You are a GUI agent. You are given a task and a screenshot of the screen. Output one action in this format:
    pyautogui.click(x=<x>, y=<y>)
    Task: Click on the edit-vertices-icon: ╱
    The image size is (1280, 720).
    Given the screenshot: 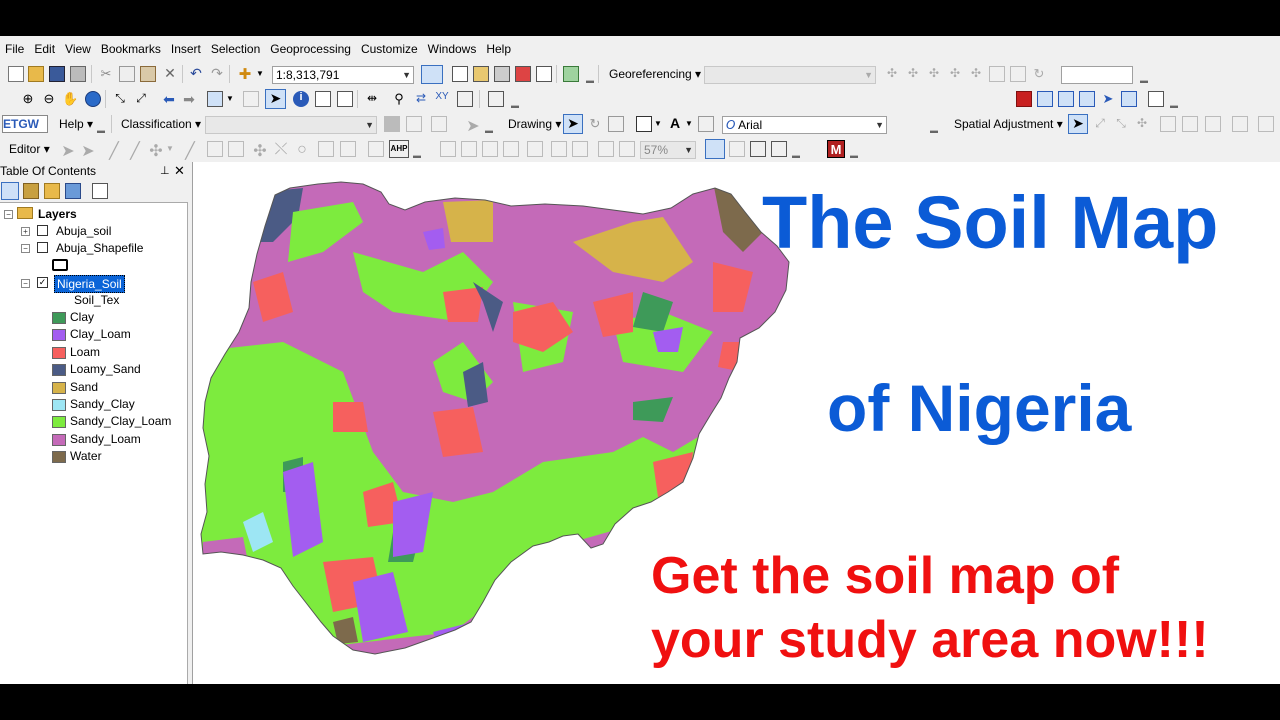 What is the action you would take?
    pyautogui.click(x=190, y=150)
    